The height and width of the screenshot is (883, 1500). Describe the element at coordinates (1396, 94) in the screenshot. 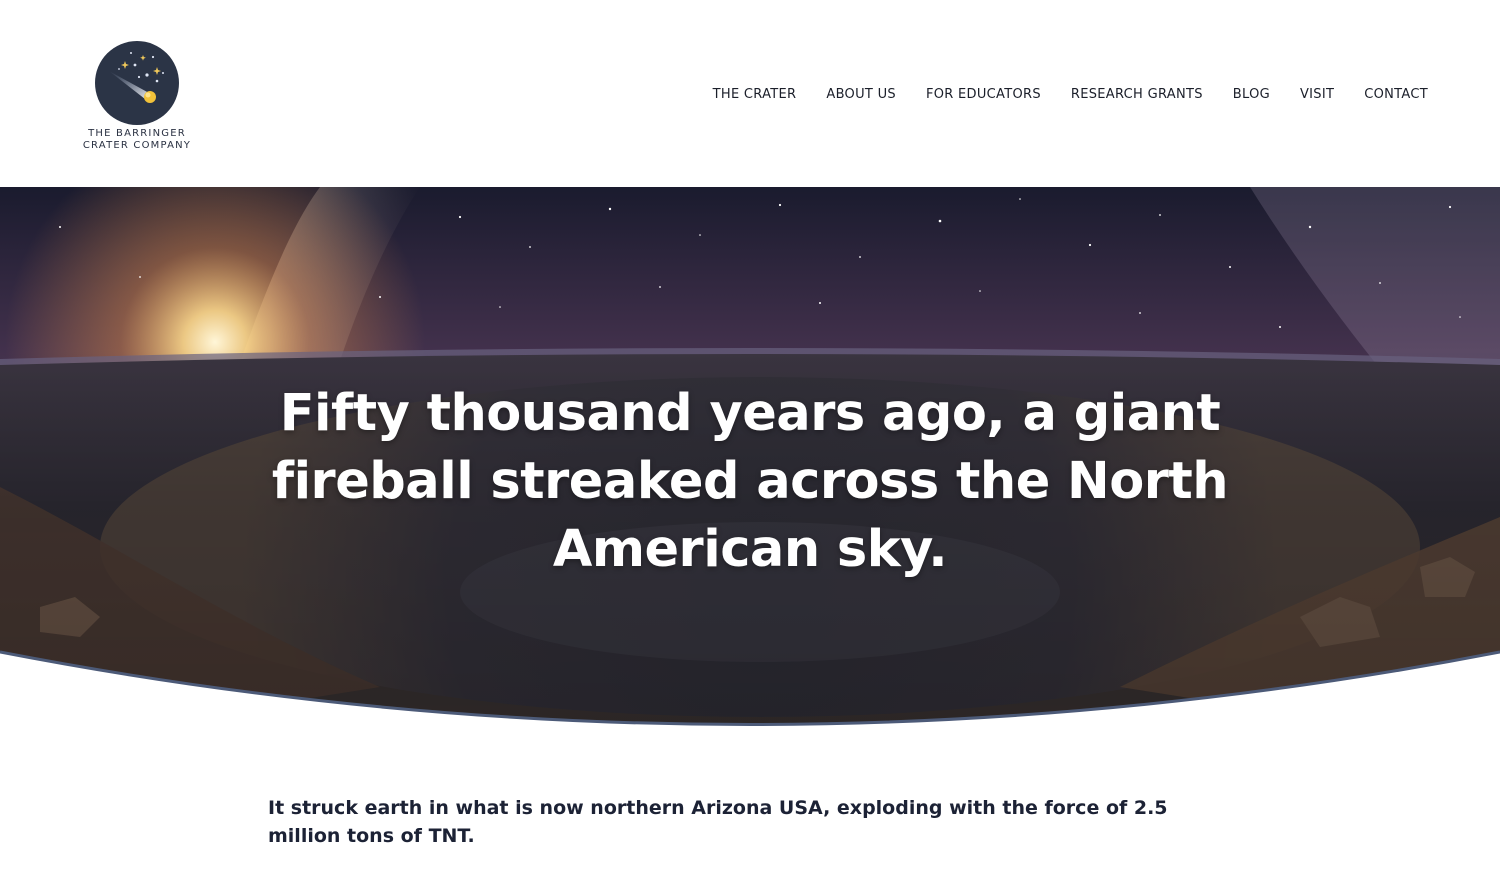

I see `nav-contact: CONTACT` at that location.